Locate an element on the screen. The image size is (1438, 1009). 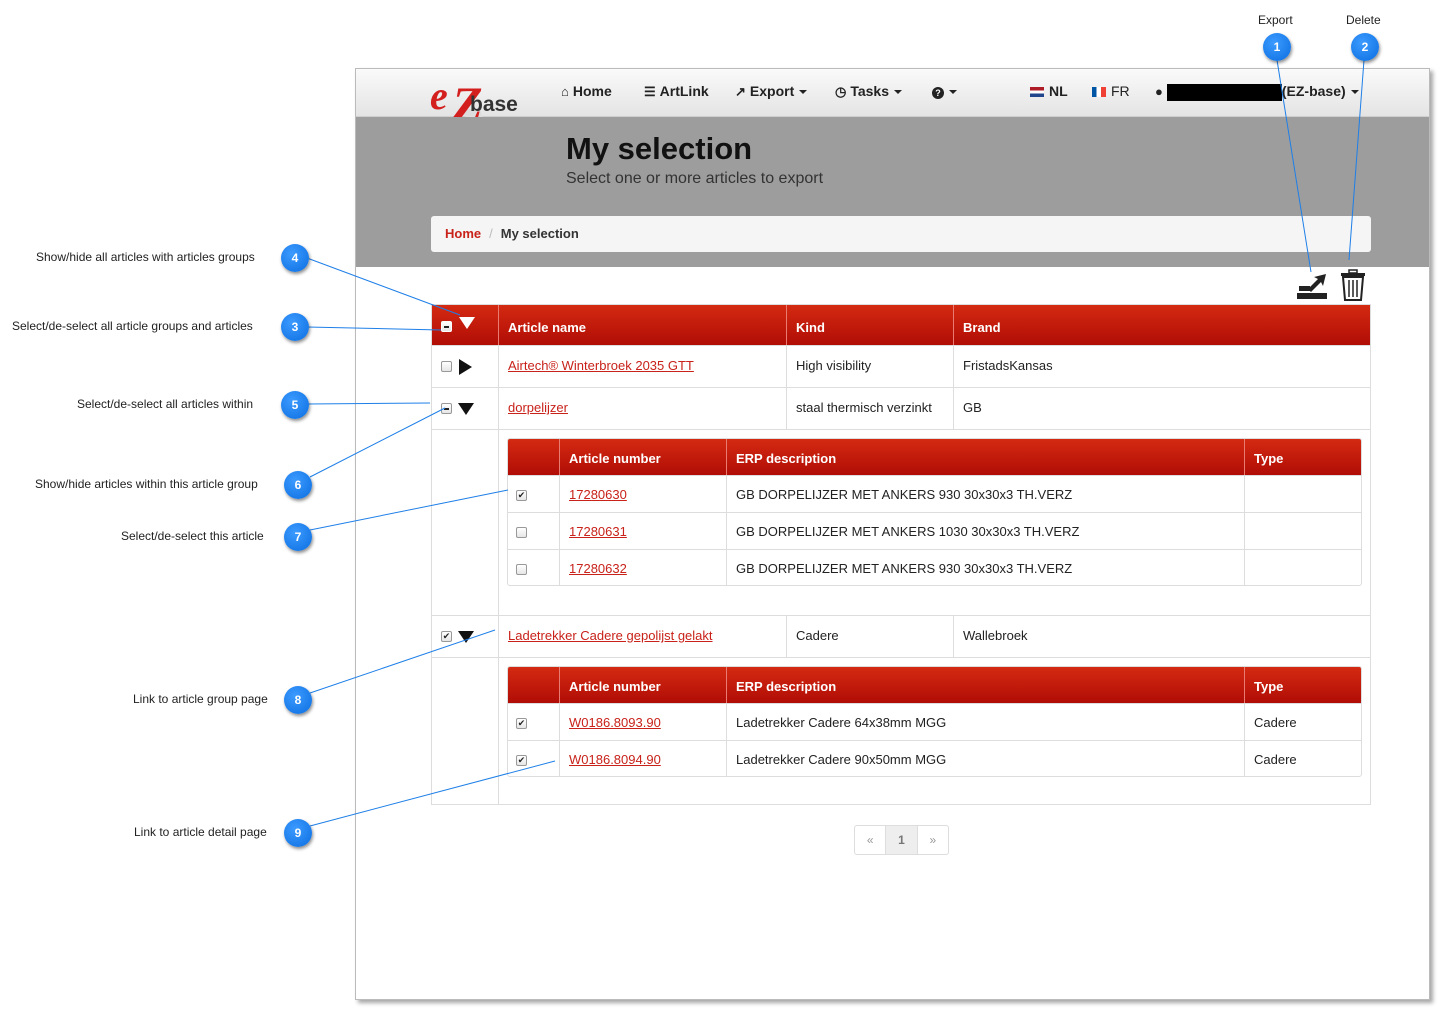
annotation-badge-4: 4 is located at coordinates (295, 258).